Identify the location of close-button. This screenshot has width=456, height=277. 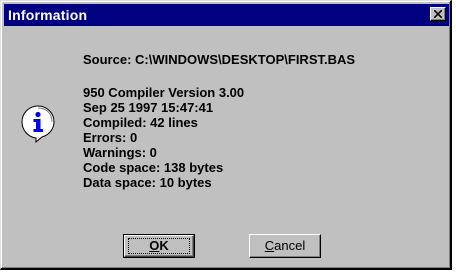
(438, 14).